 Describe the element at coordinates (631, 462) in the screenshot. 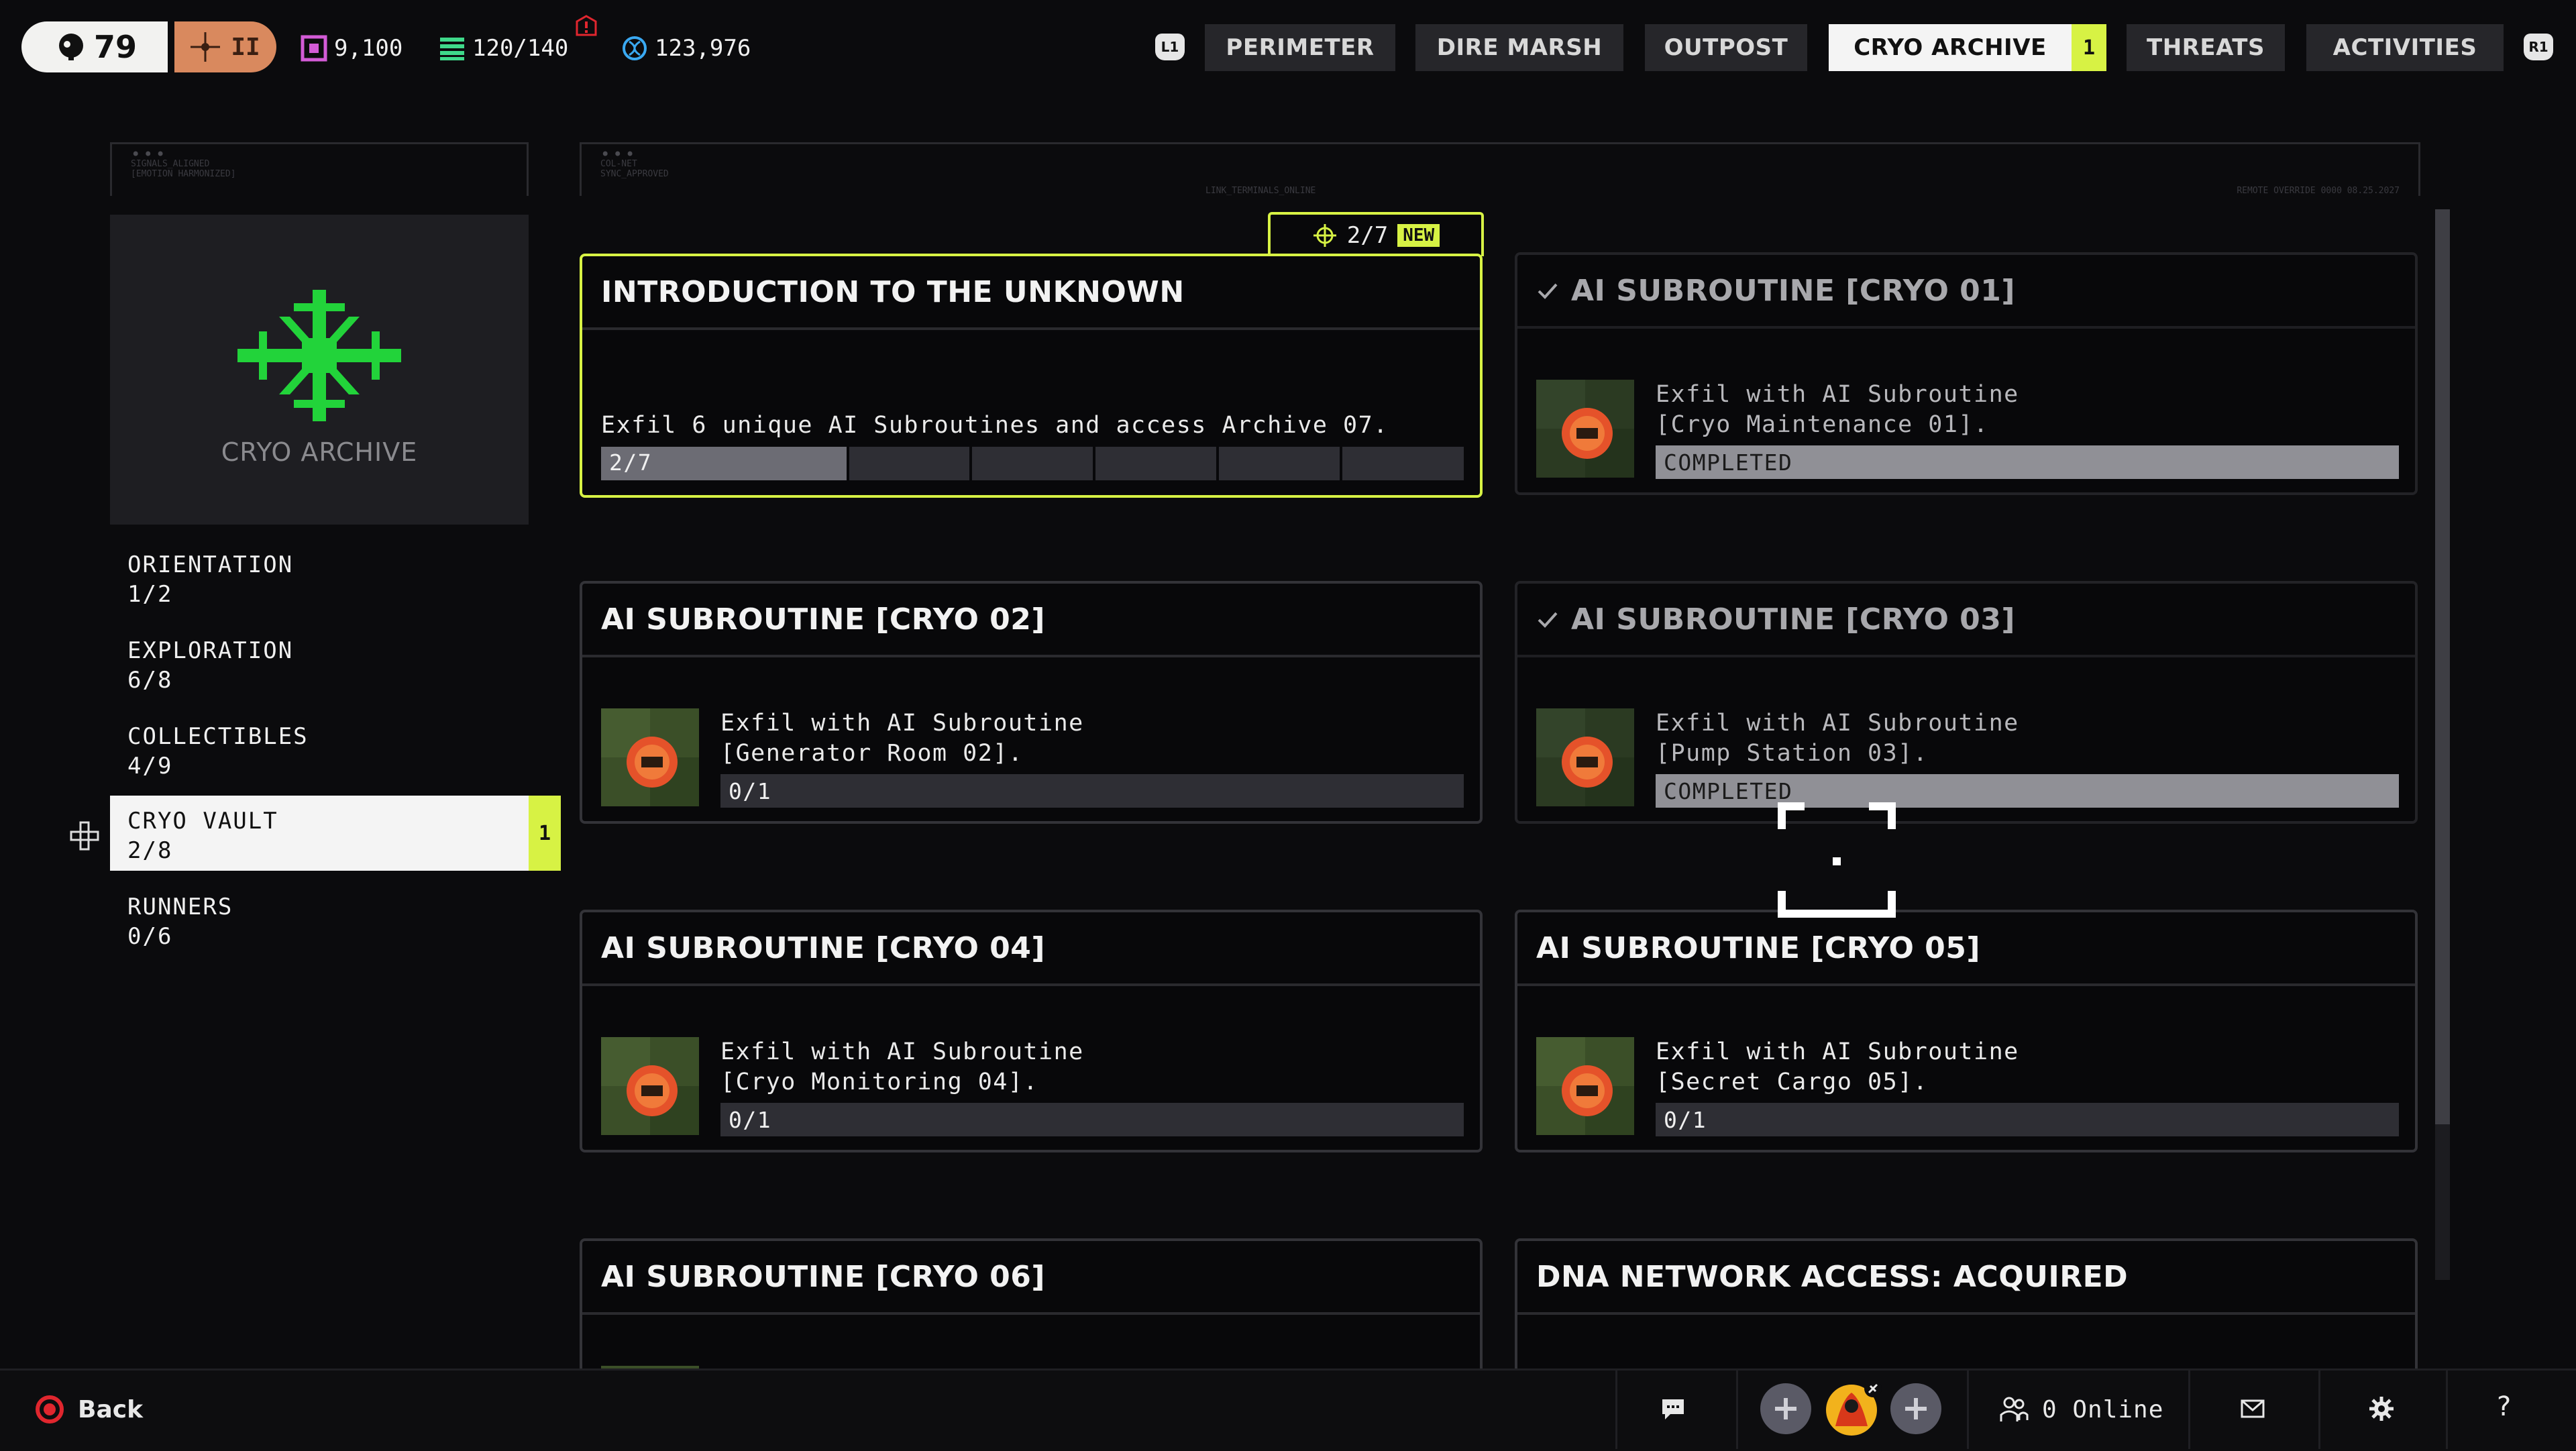

I see `featured-progress-label: 2/7` at that location.